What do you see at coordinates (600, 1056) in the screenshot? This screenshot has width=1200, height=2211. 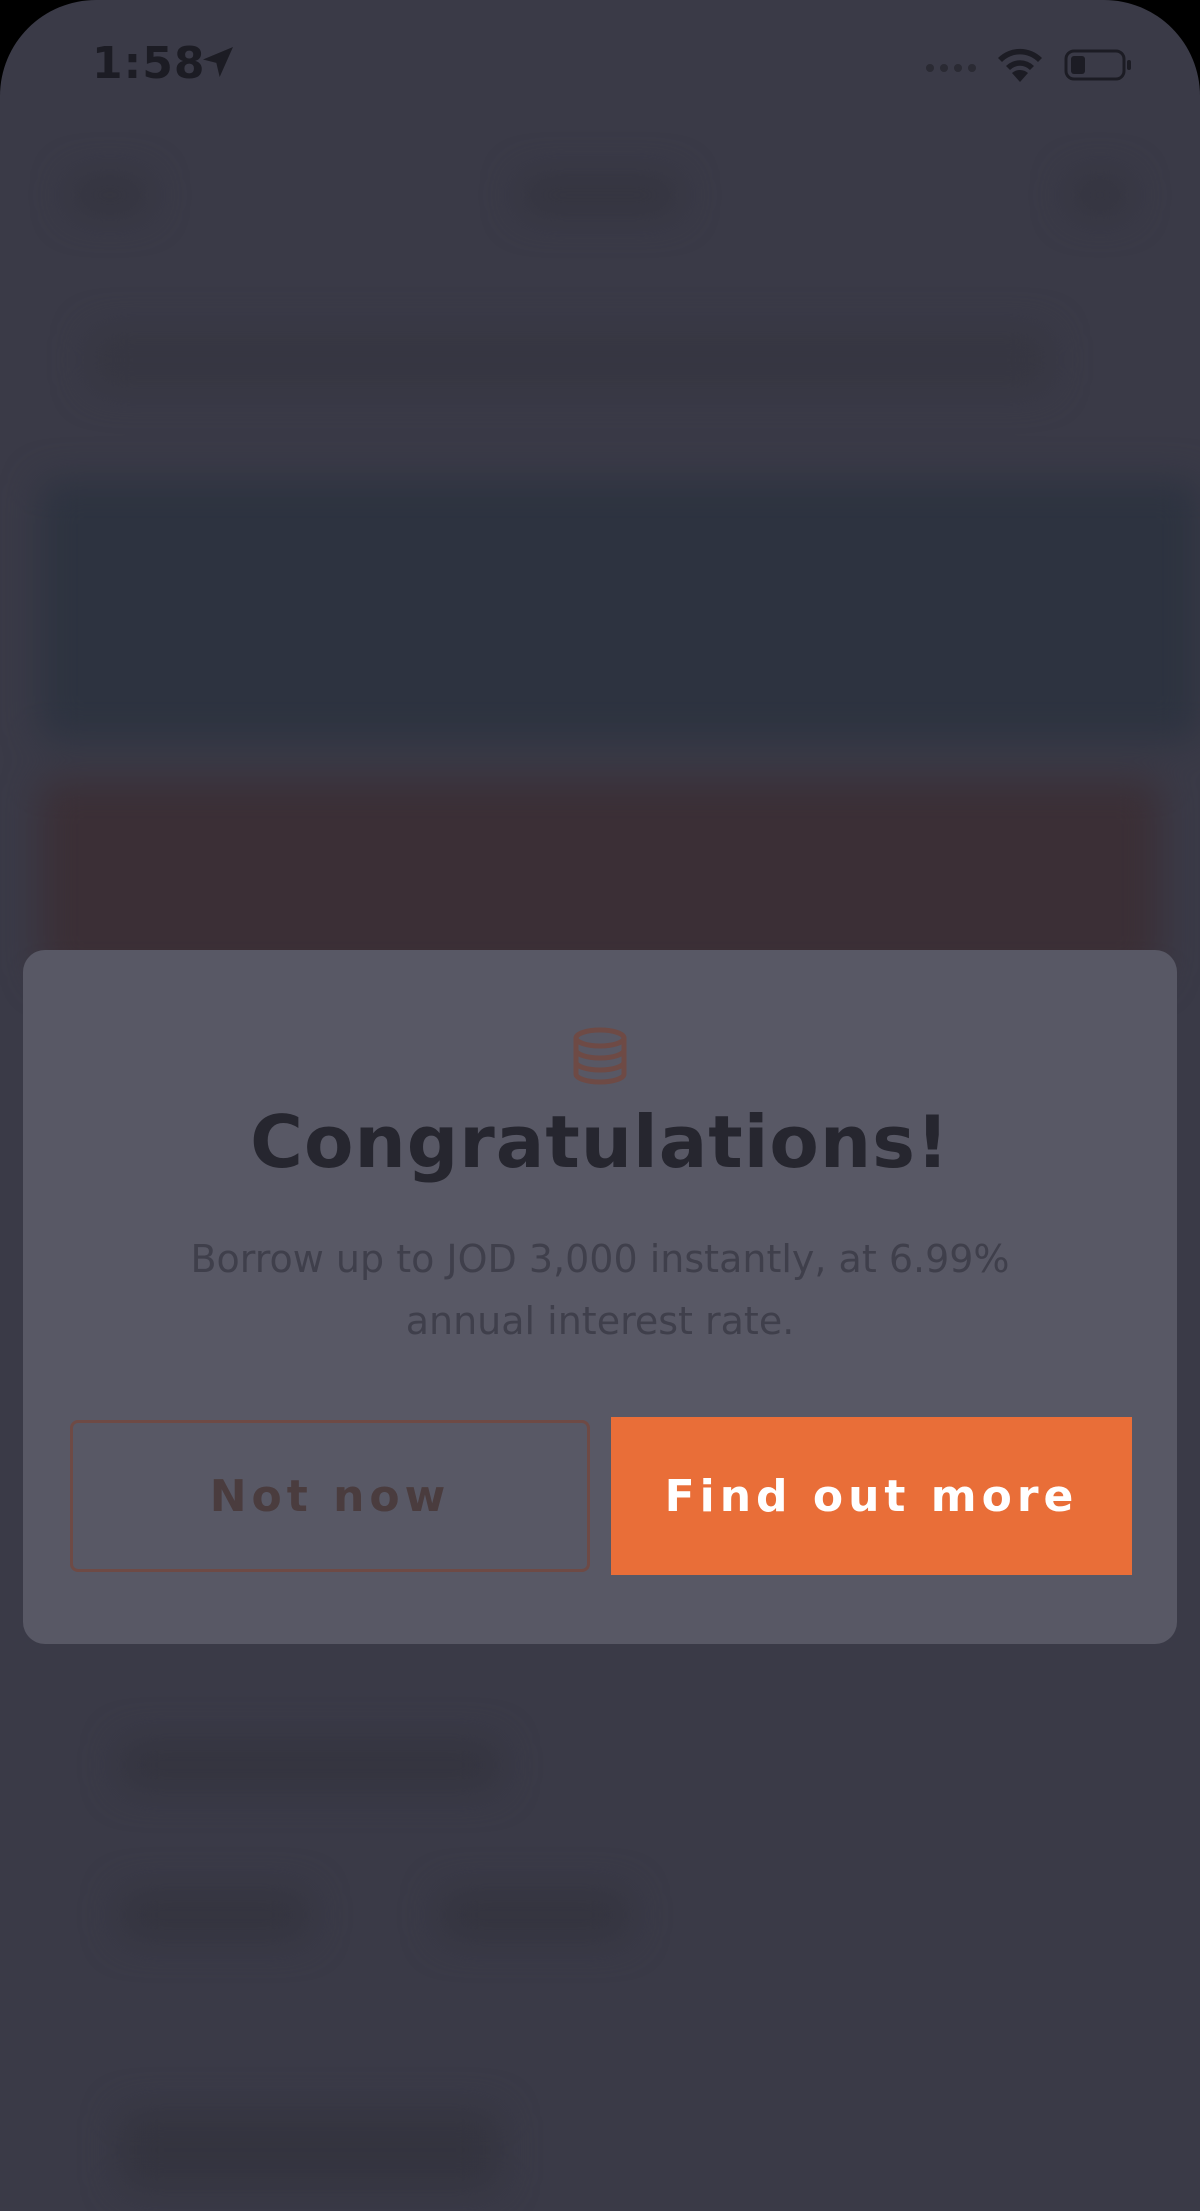 I see `coins-stack-icon` at bounding box center [600, 1056].